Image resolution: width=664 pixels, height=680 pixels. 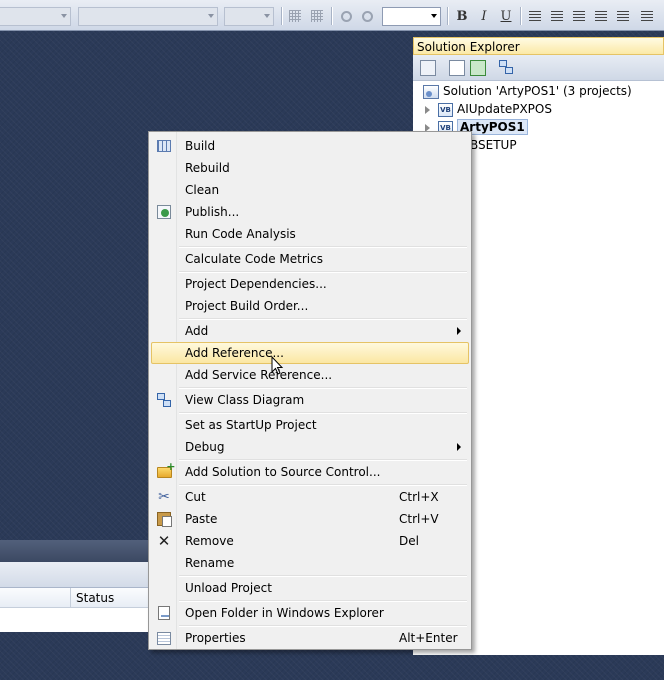 What do you see at coordinates (310, 146) in the screenshot?
I see `menu-item-build: Build` at bounding box center [310, 146].